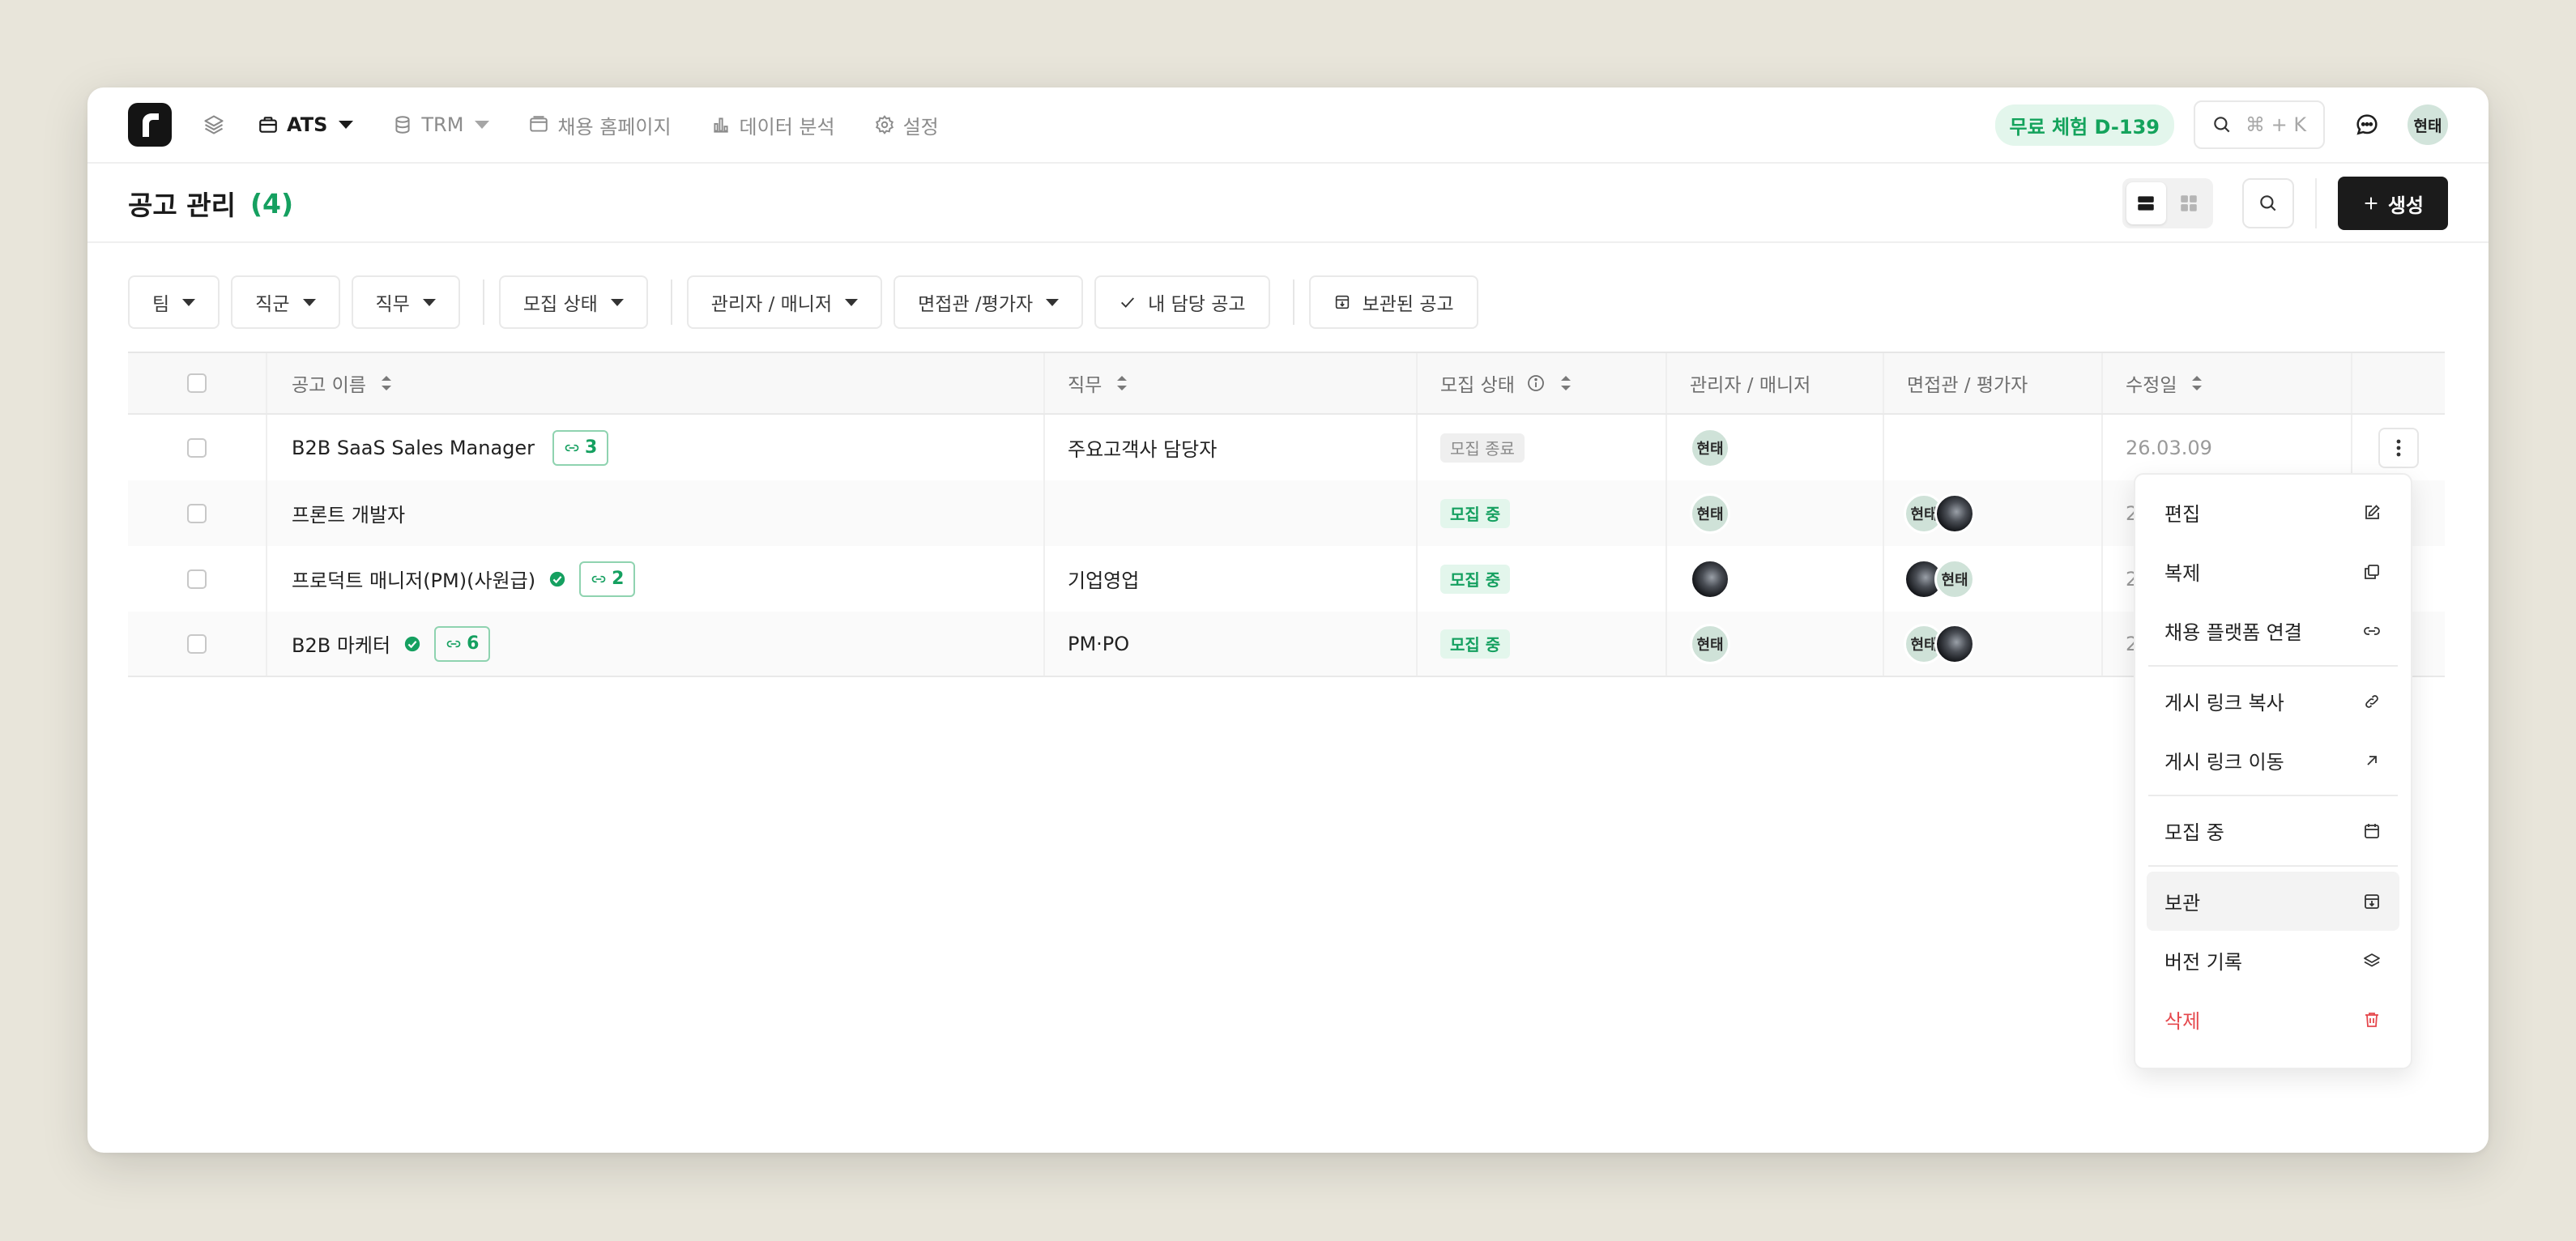 This screenshot has width=2576, height=1241. I want to click on create-button: 생성, so click(2393, 203).